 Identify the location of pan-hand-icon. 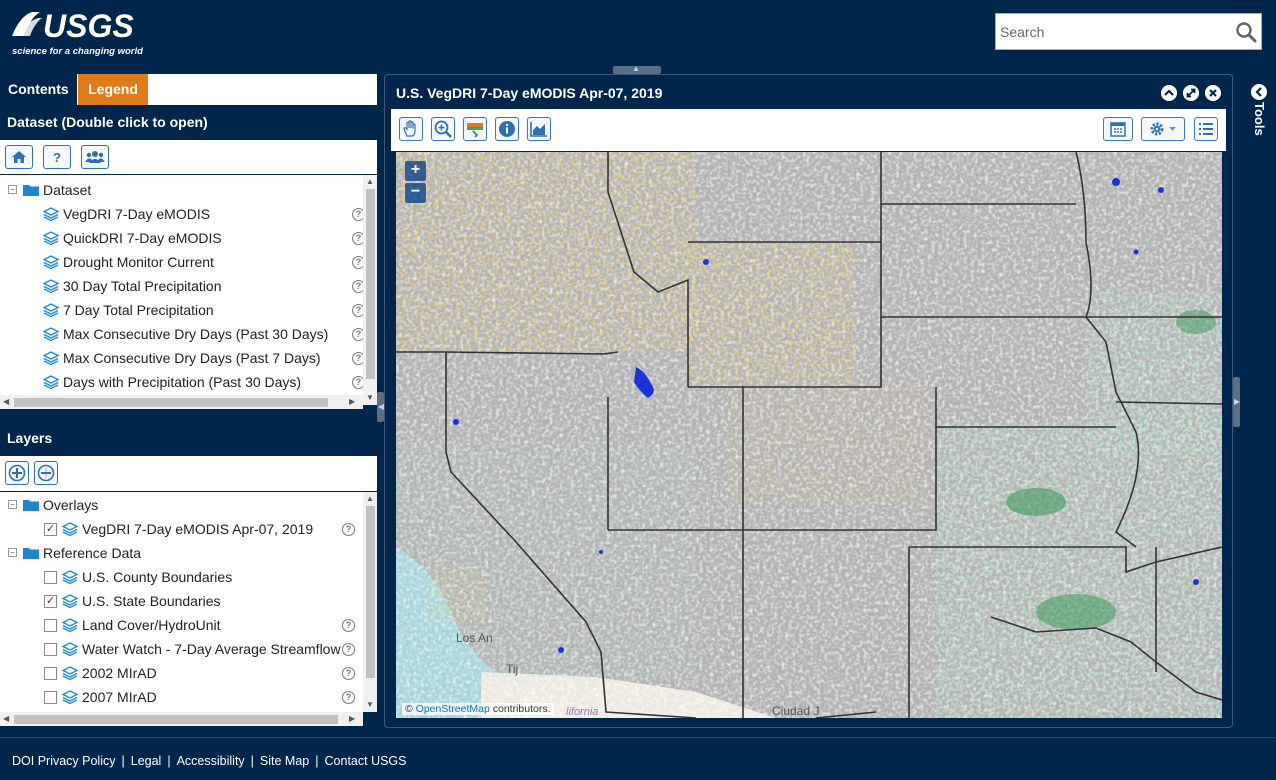
(409, 128).